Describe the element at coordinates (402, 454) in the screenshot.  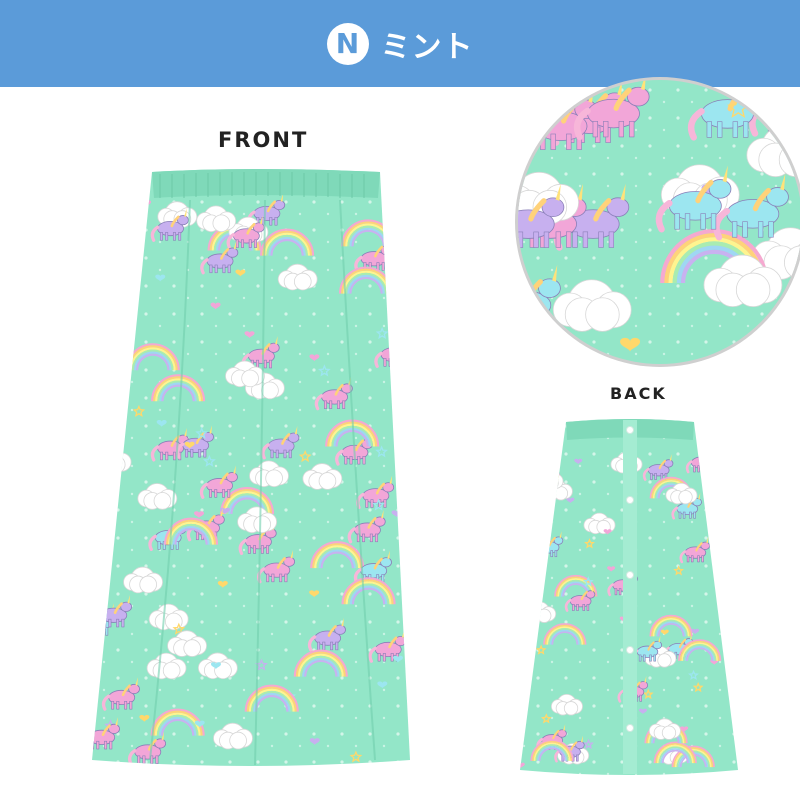
I see `star-icon` at that location.